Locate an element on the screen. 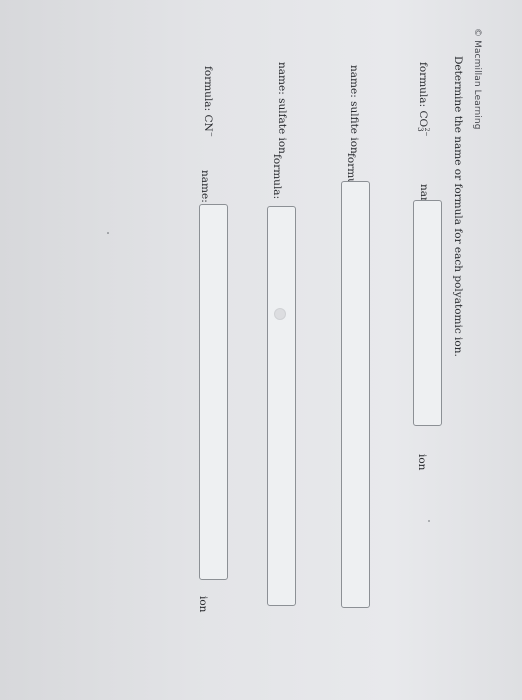 This screenshot has height=700, width=522. row1-name-input is located at coordinates (427, 313).